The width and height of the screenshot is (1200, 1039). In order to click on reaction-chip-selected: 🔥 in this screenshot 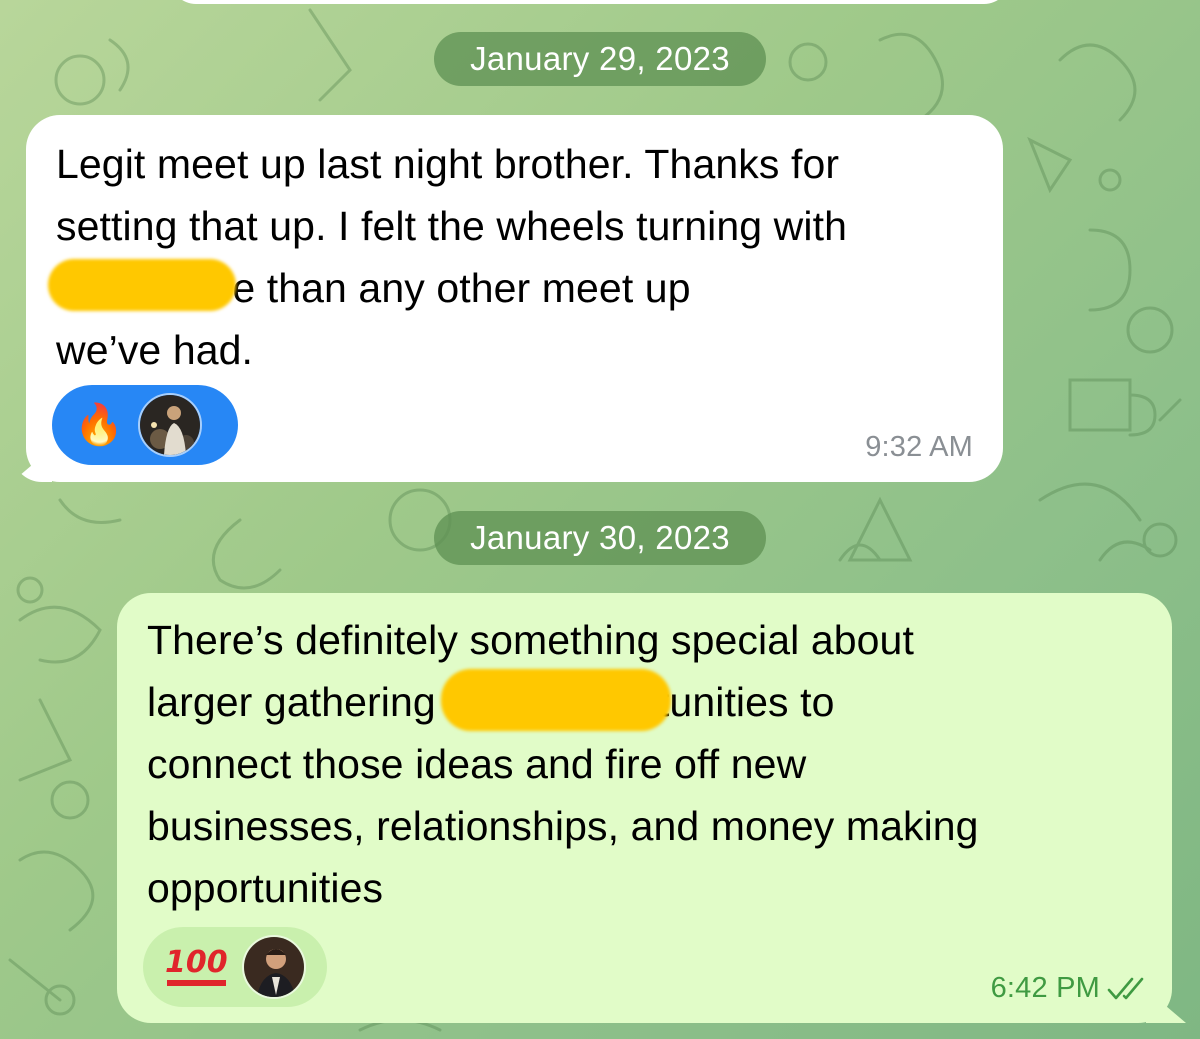, I will do `click(145, 425)`.